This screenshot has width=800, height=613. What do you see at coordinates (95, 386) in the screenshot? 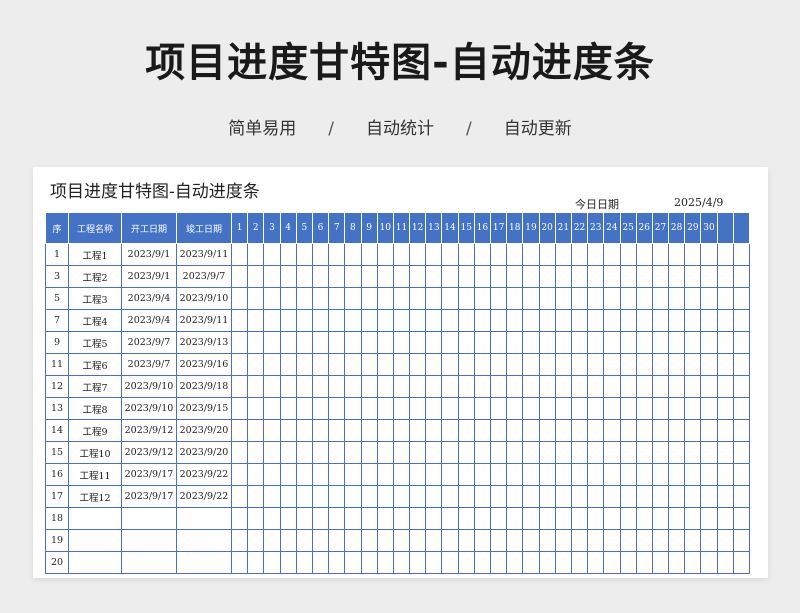
I see `cell-name: 工程7` at bounding box center [95, 386].